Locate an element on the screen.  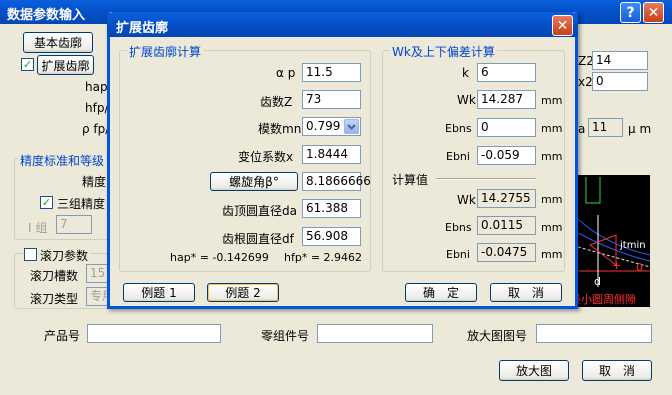
wk-calc-unit: mm is located at coordinates (552, 199).